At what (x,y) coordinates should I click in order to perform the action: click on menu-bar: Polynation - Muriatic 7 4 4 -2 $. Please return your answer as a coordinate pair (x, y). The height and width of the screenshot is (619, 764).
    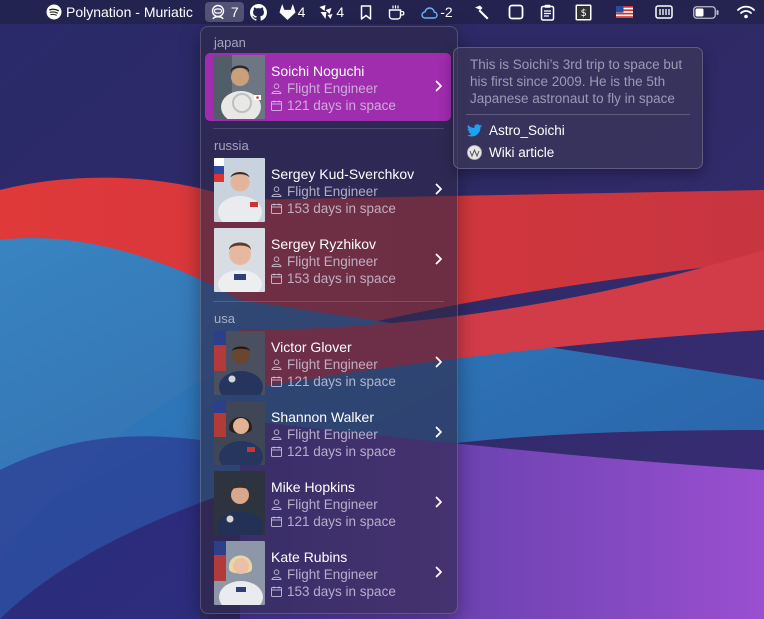
    Looking at the image, I should click on (382, 12).